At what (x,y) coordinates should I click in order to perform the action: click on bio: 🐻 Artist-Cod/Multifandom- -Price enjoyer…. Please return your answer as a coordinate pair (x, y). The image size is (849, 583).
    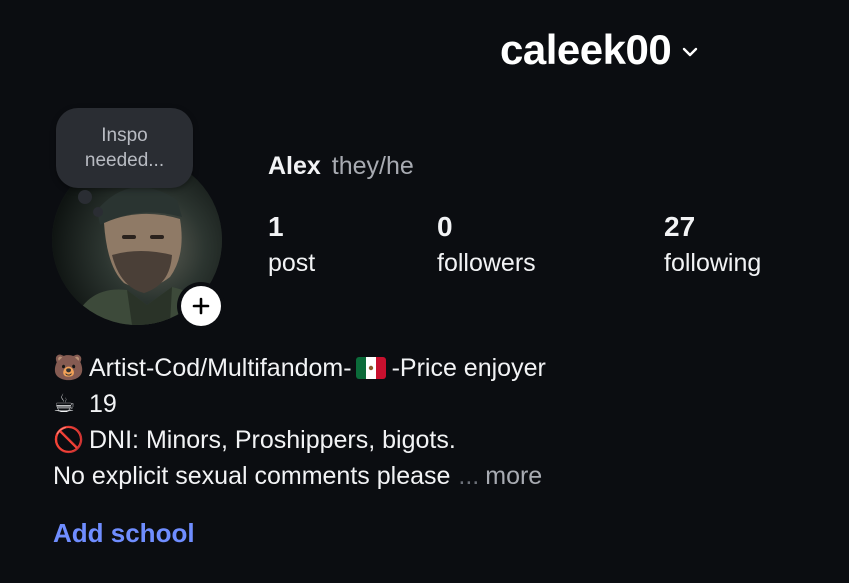
    Looking at the image, I should click on (299, 422).